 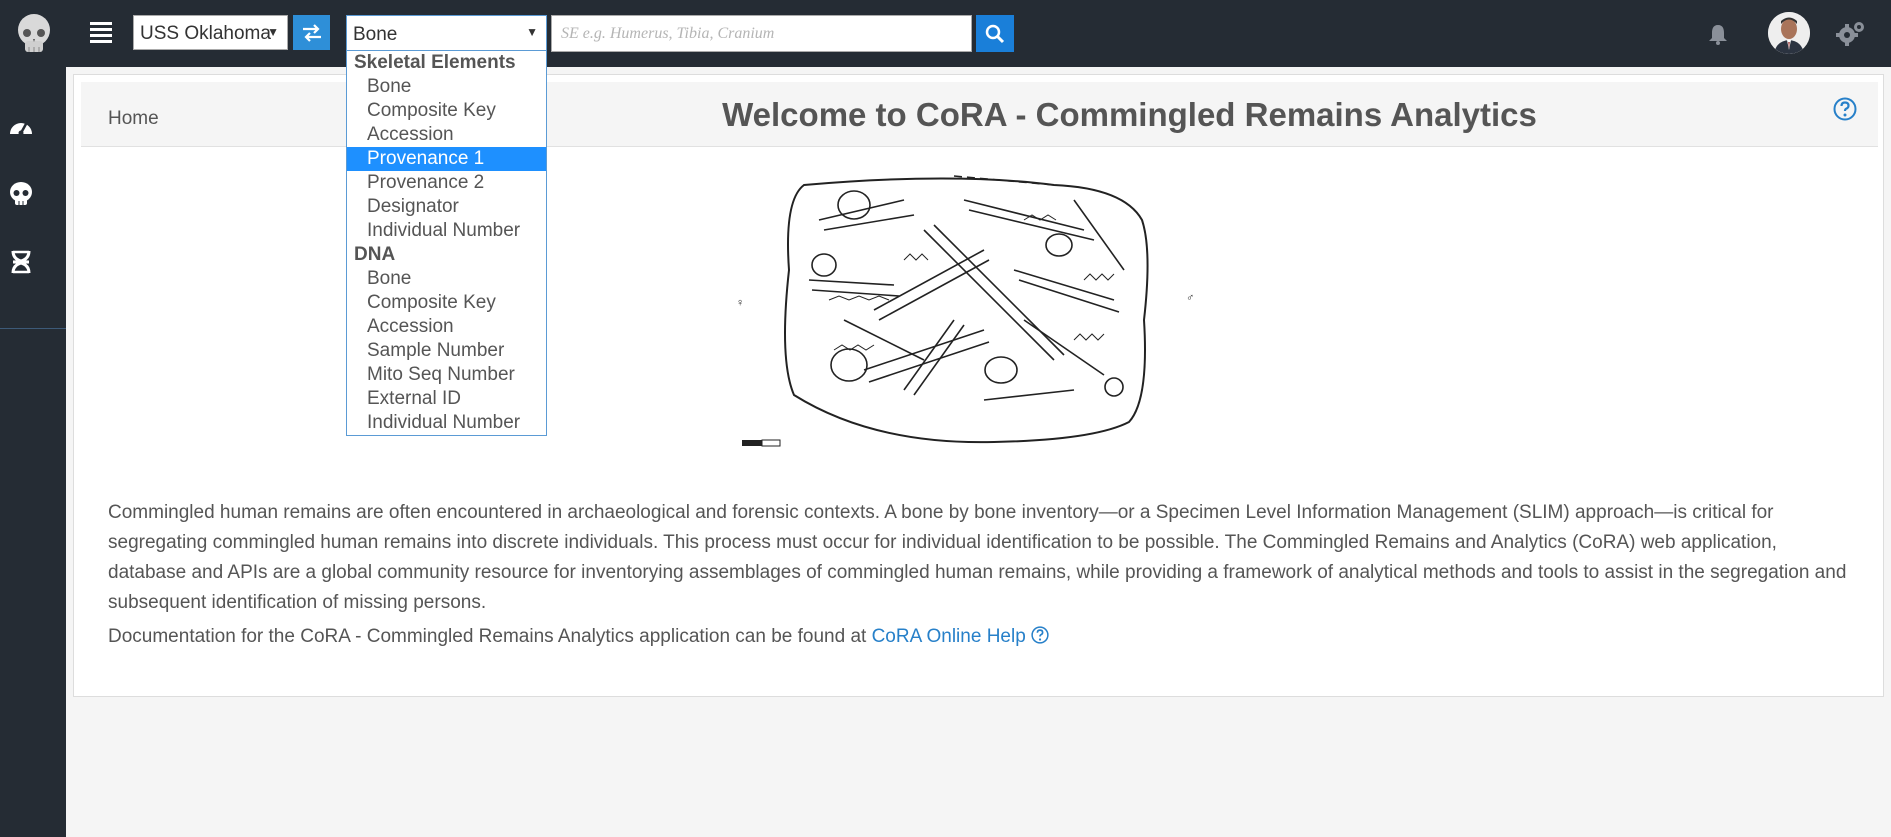 I want to click on search-icon, so click(x=995, y=33).